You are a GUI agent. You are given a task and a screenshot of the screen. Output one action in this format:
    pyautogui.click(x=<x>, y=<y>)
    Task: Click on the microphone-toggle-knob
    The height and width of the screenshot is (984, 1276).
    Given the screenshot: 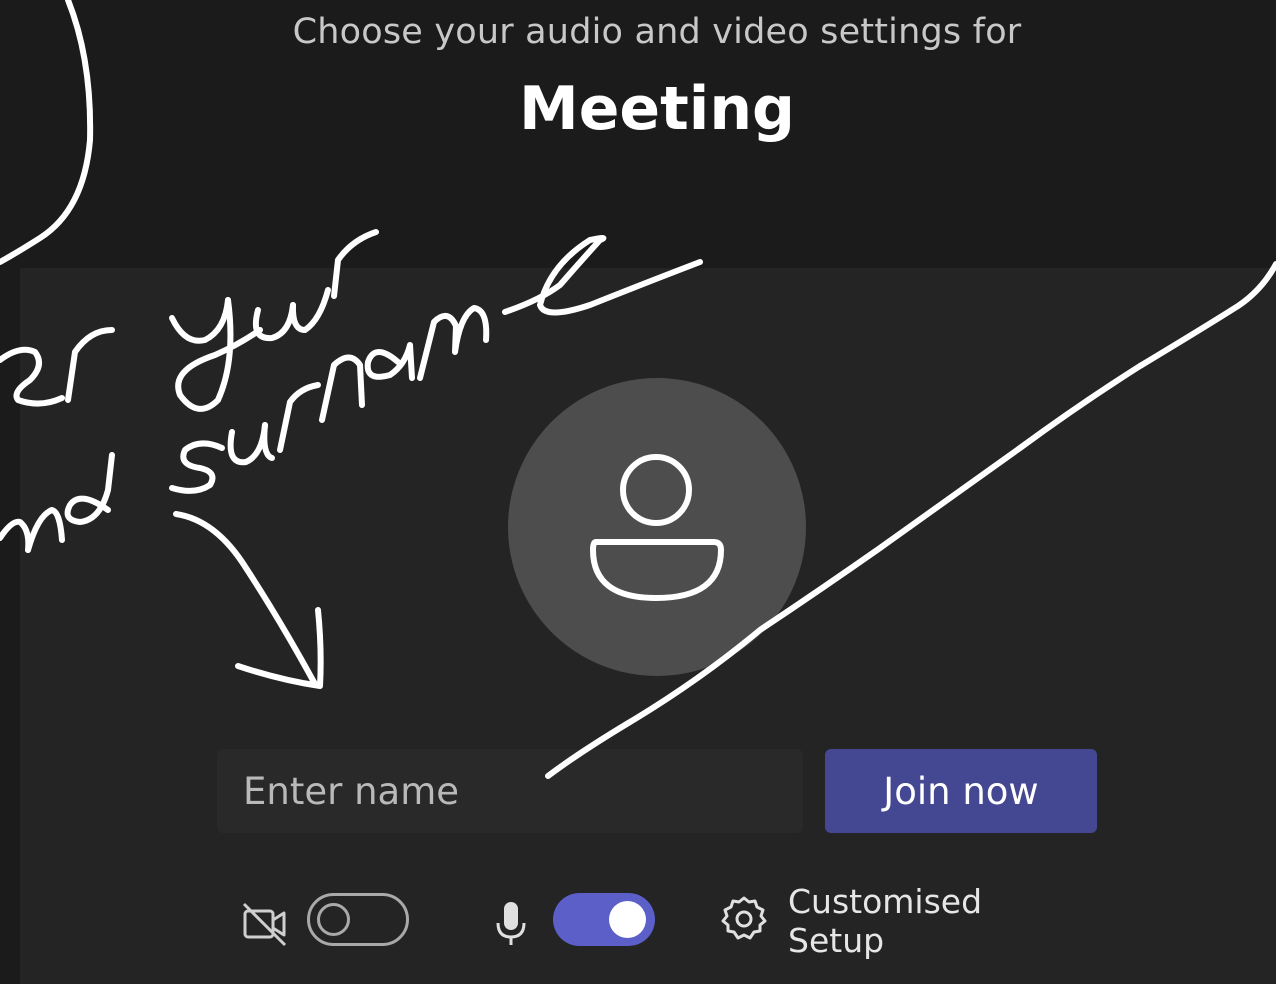 What is the action you would take?
    pyautogui.click(x=627, y=919)
    